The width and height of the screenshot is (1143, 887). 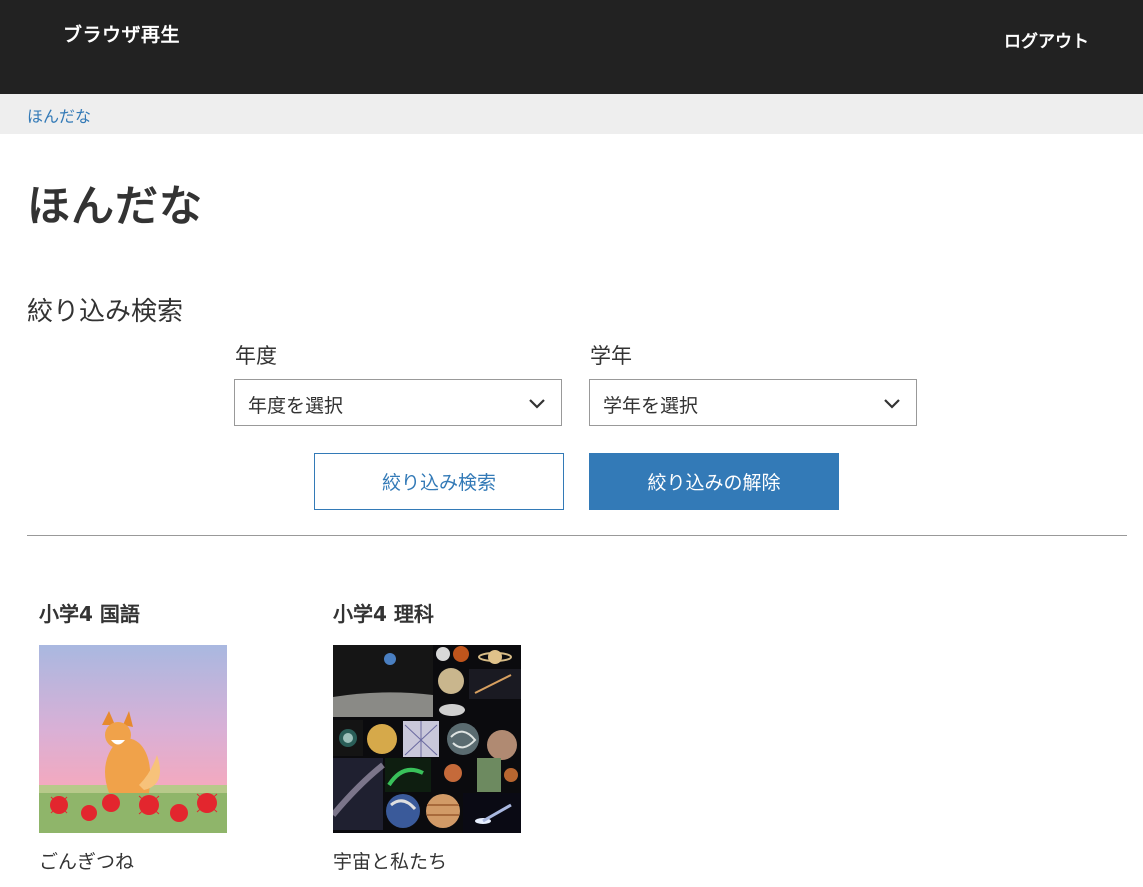 What do you see at coordinates (105, 312) in the screenshot?
I see `filter-heading: 絞り込み検索` at bounding box center [105, 312].